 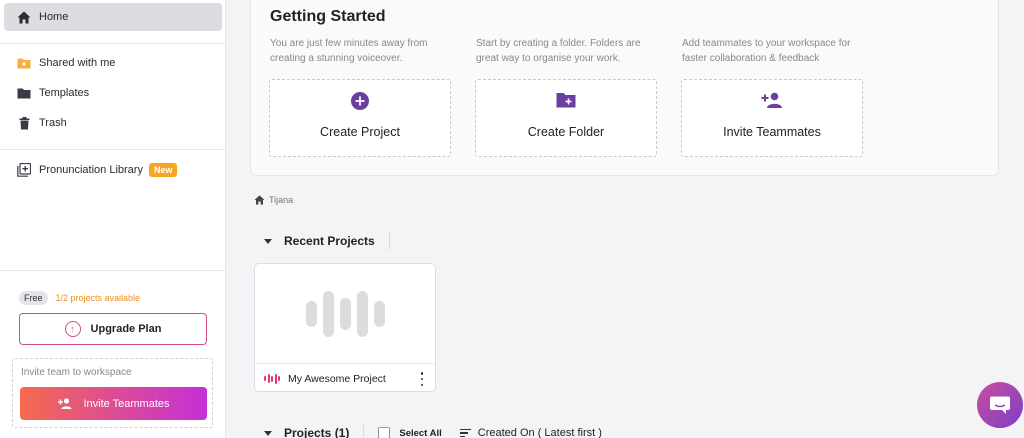 I want to click on upgrade-plan-button: ↑ Upgrade Plan, so click(x=113, y=329).